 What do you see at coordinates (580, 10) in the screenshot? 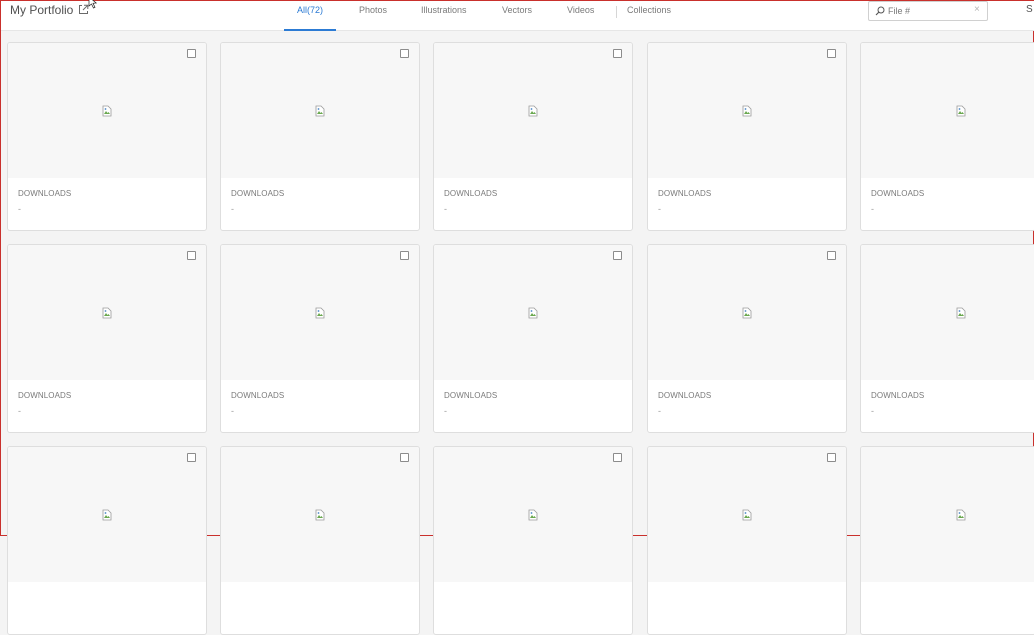
I see `tab-videos: Videos` at bounding box center [580, 10].